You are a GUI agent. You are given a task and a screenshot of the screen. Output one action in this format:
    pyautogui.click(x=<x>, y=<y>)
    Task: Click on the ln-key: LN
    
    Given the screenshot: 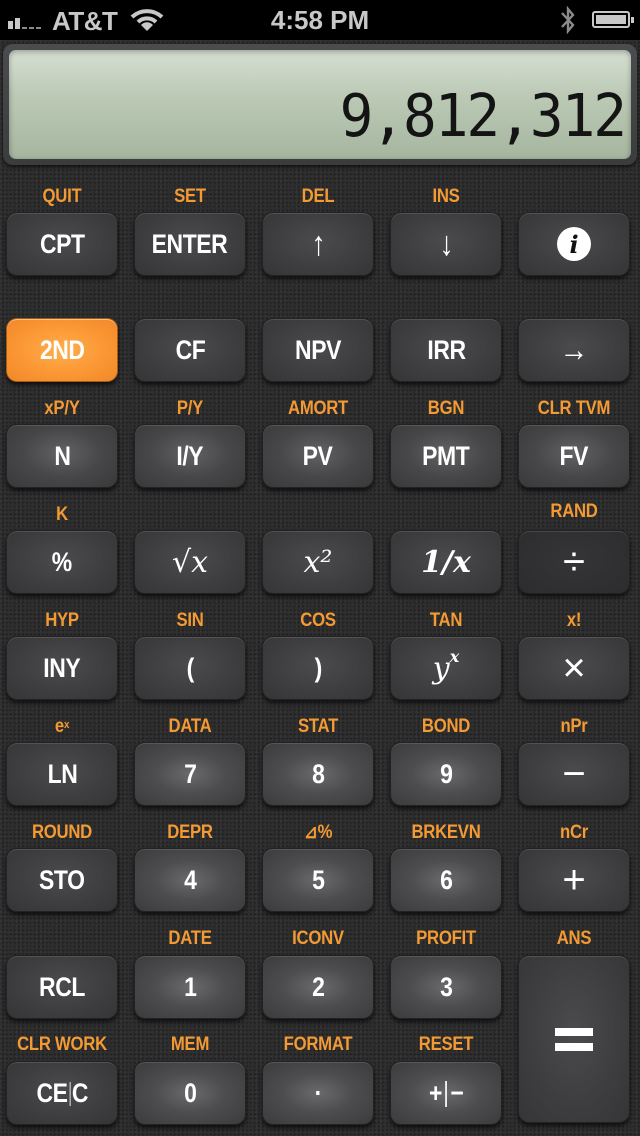 What is the action you would take?
    pyautogui.click(x=62, y=774)
    